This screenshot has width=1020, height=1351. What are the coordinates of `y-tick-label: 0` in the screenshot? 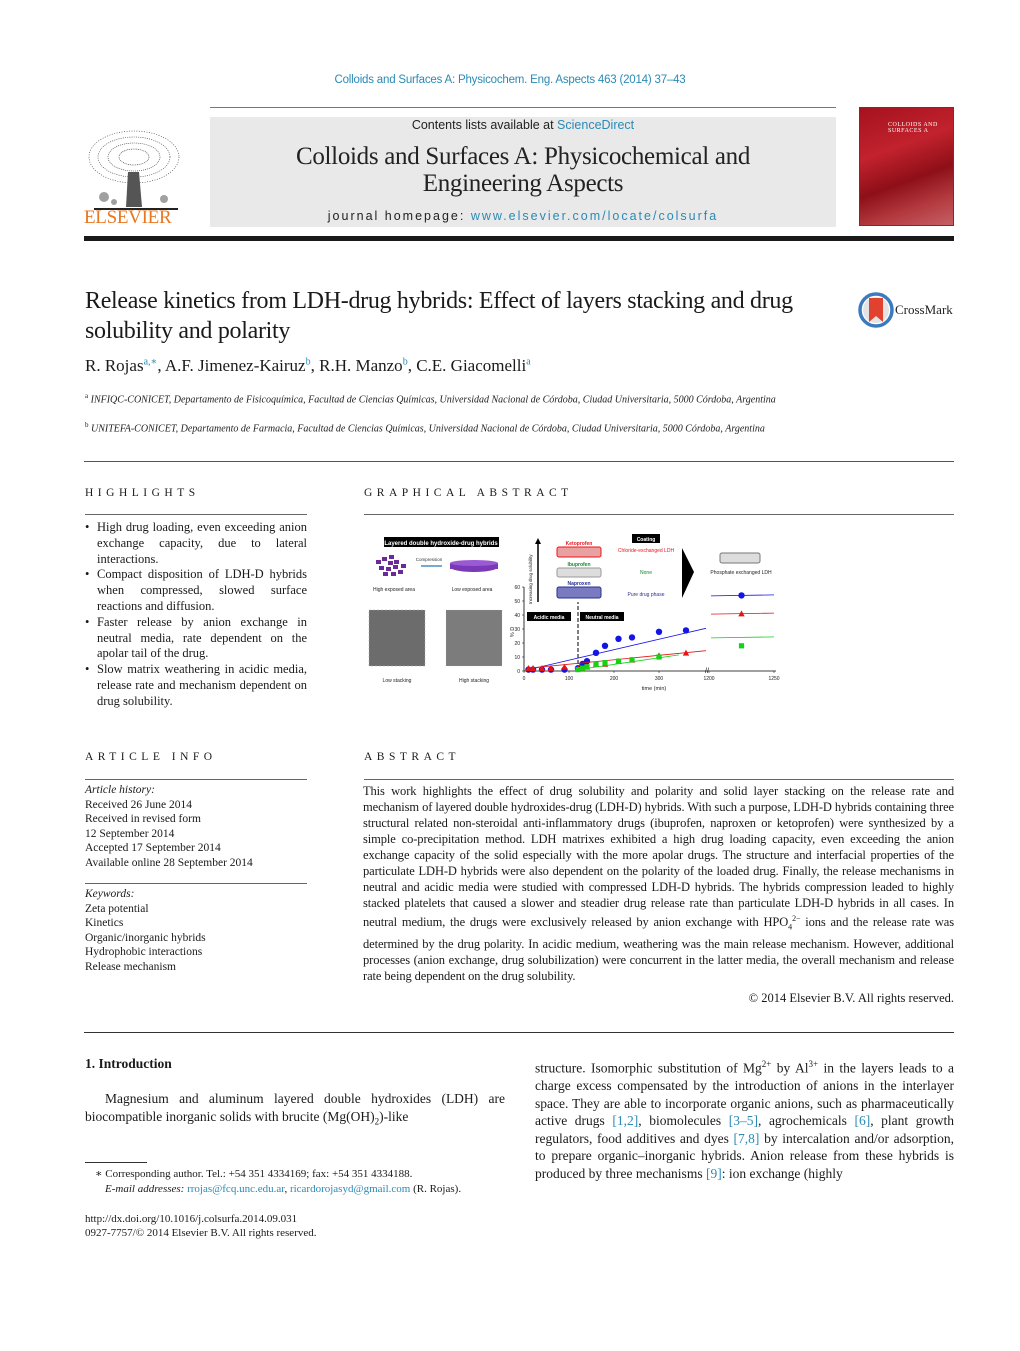 It's located at (518, 672).